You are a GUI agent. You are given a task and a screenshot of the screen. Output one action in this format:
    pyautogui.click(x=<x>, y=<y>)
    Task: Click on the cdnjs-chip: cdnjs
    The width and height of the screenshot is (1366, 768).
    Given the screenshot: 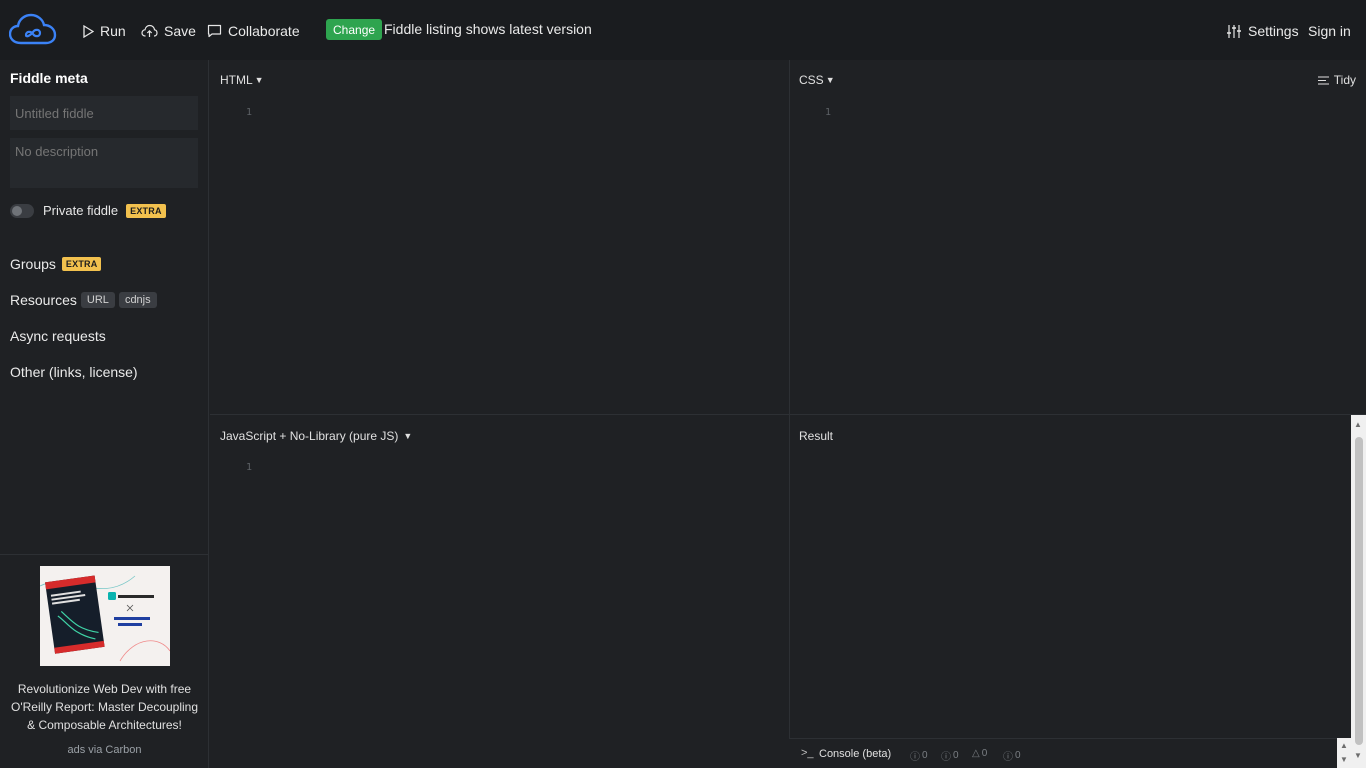 What is the action you would take?
    pyautogui.click(x=137, y=300)
    